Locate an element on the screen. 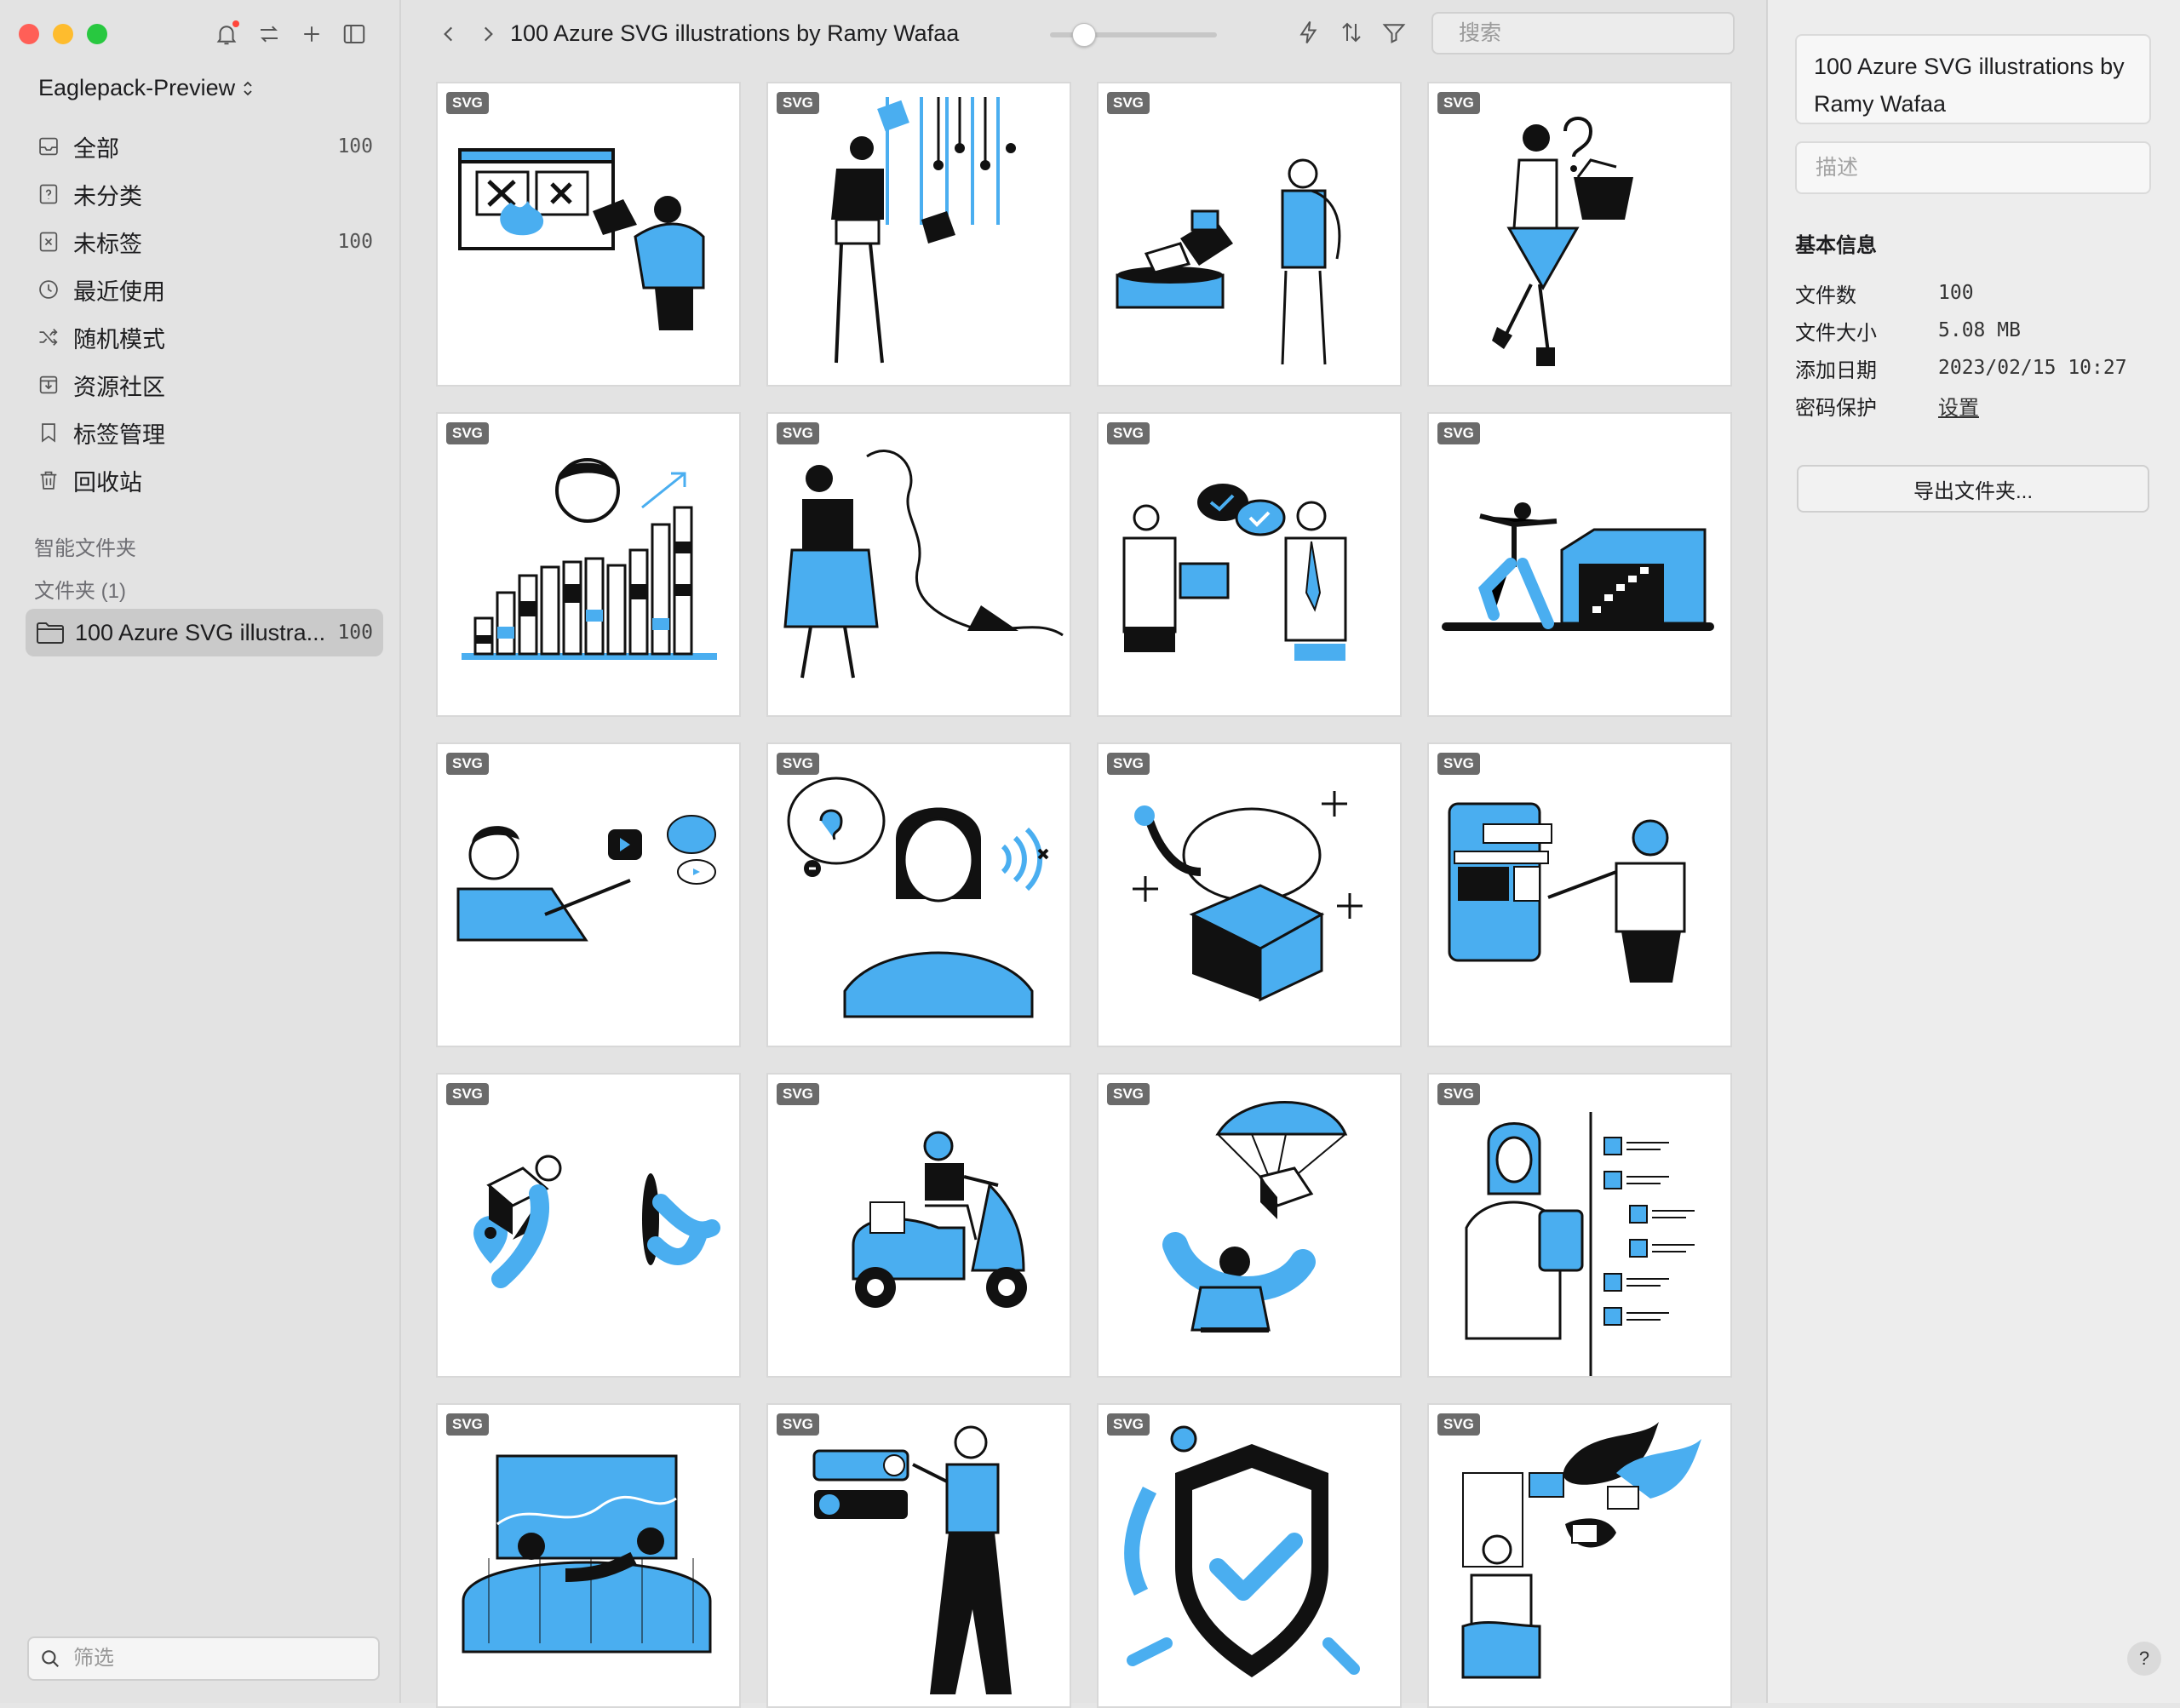 Image resolution: width=2180 pixels, height=1708 pixels. info-key: 密码保护 is located at coordinates (1836, 408).